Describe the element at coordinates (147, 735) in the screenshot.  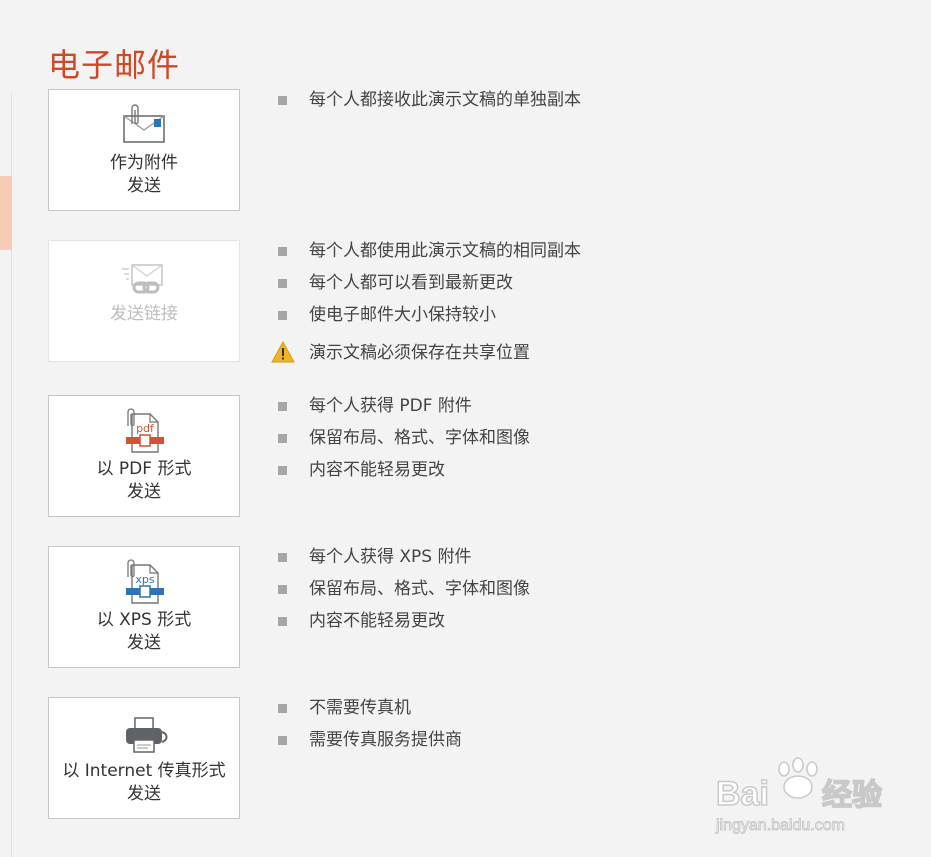
I see `fax-printer-icon` at that location.